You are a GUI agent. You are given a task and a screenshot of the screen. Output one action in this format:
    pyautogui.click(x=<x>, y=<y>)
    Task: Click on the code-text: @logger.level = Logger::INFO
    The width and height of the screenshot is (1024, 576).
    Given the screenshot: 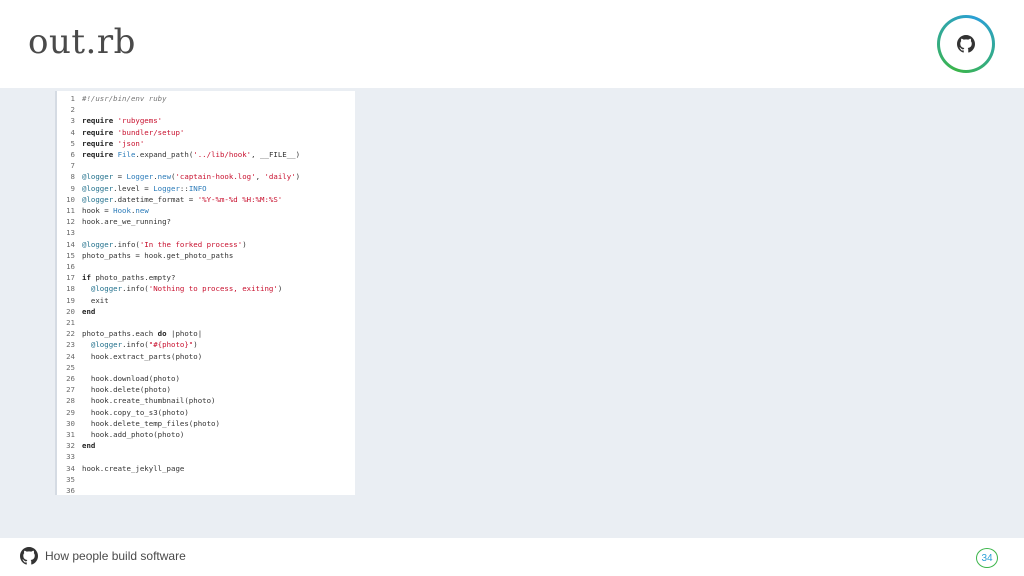 What is the action you would take?
    pyautogui.click(x=144, y=188)
    